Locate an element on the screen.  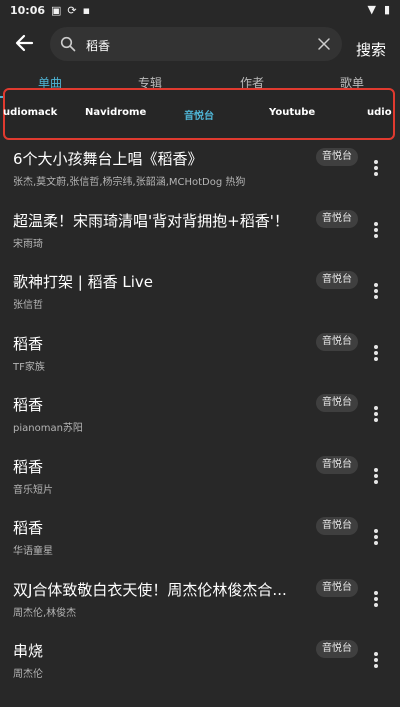
song-artist: 宋雨琦 is located at coordinates (28, 244).